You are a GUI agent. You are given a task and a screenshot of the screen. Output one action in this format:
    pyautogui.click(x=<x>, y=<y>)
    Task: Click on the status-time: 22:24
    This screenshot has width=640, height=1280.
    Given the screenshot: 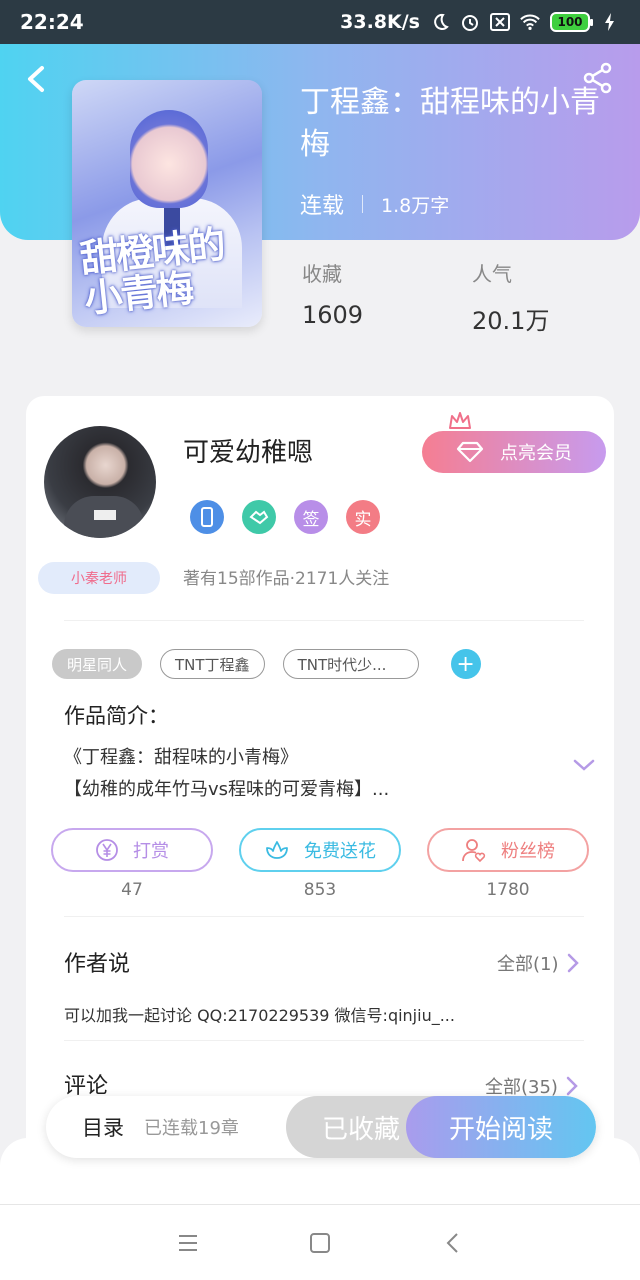 What is the action you would take?
    pyautogui.click(x=52, y=22)
    